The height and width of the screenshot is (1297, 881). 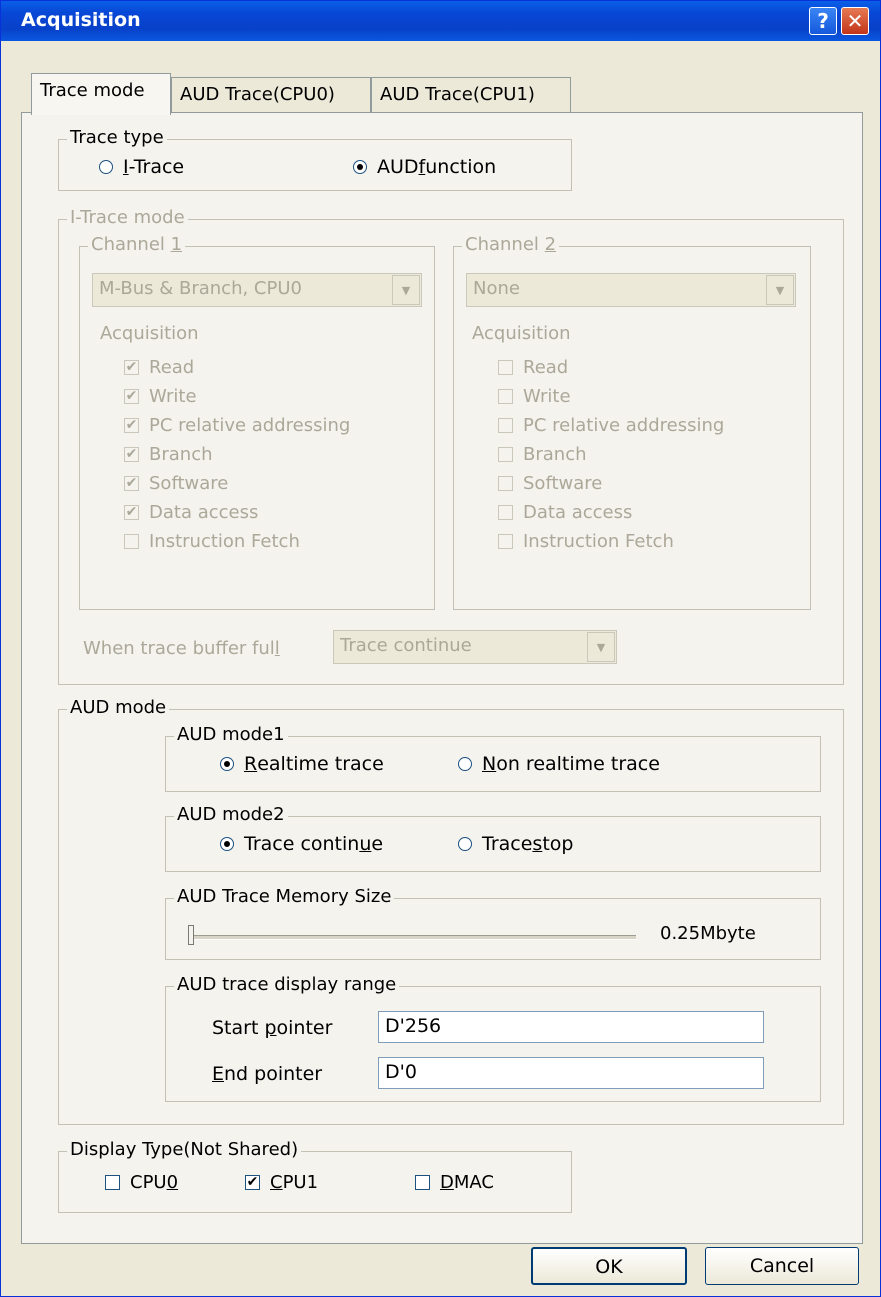 I want to click on trace-stop-radio: Trace s top, so click(x=515, y=844).